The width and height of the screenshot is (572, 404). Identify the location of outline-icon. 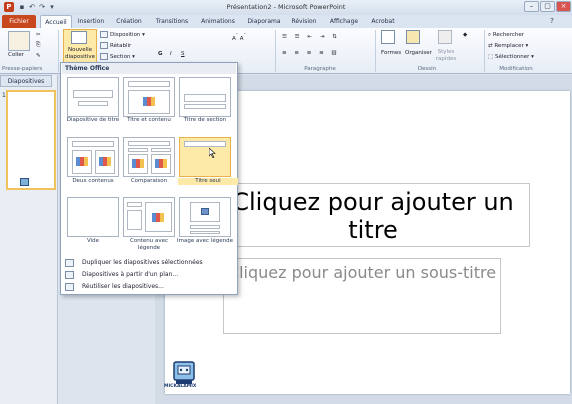
(69, 275).